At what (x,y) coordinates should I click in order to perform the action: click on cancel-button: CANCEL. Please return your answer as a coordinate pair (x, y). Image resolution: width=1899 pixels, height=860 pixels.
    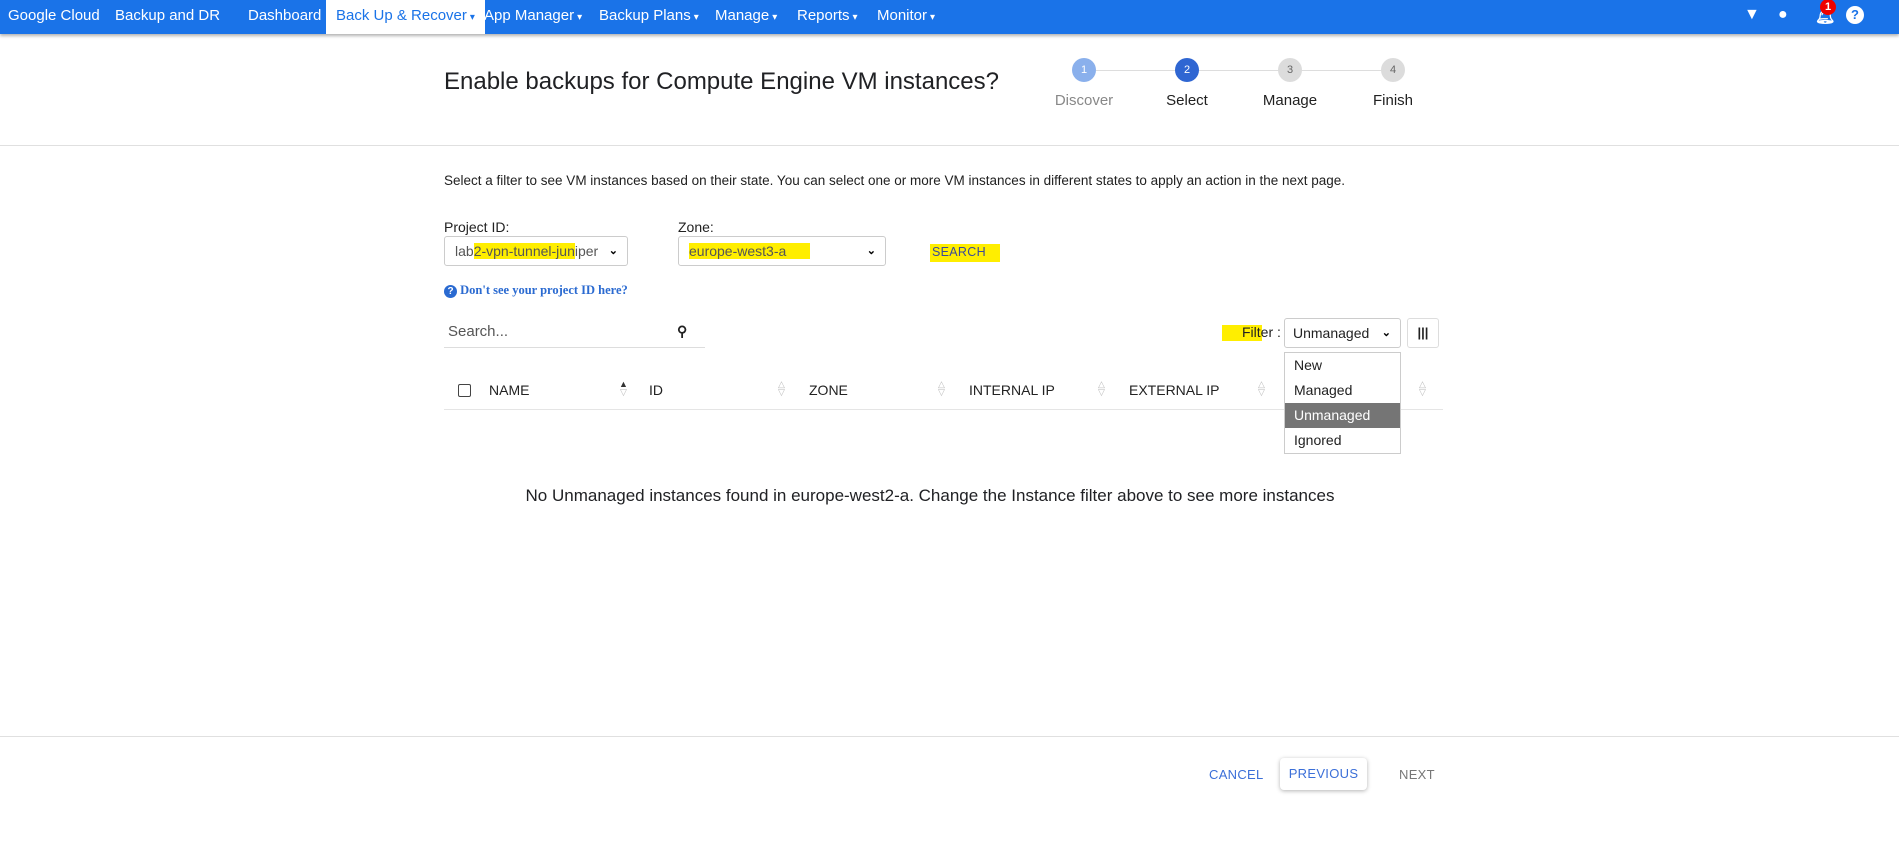
    Looking at the image, I should click on (1236, 774).